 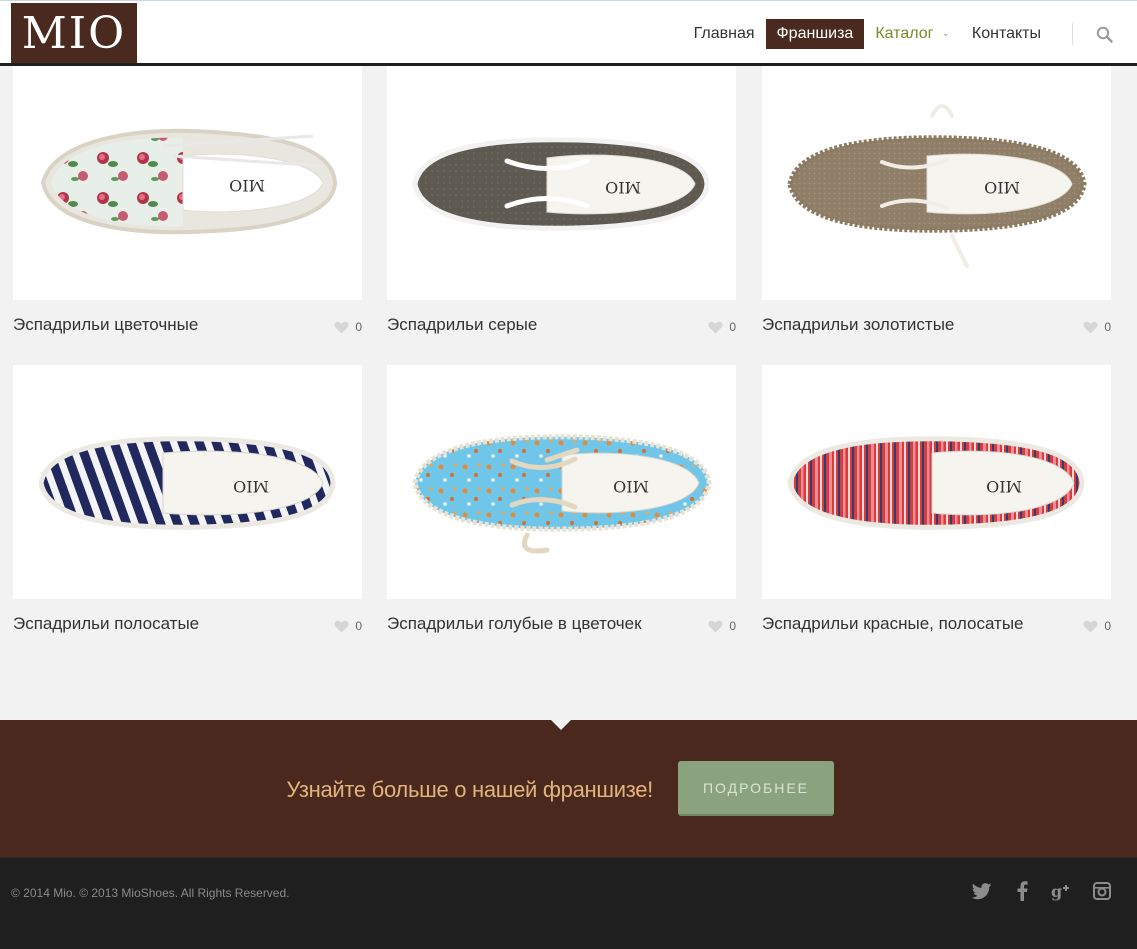 What do you see at coordinates (982, 891) in the screenshot?
I see `twitter-icon` at bounding box center [982, 891].